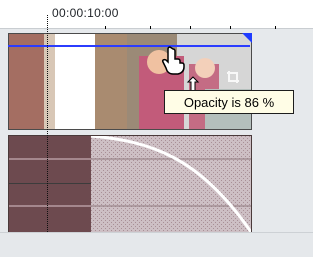 This screenshot has height=257, width=320. Describe the element at coordinates (129, 46) in the screenshot. I see `opacity-envelope` at that location.